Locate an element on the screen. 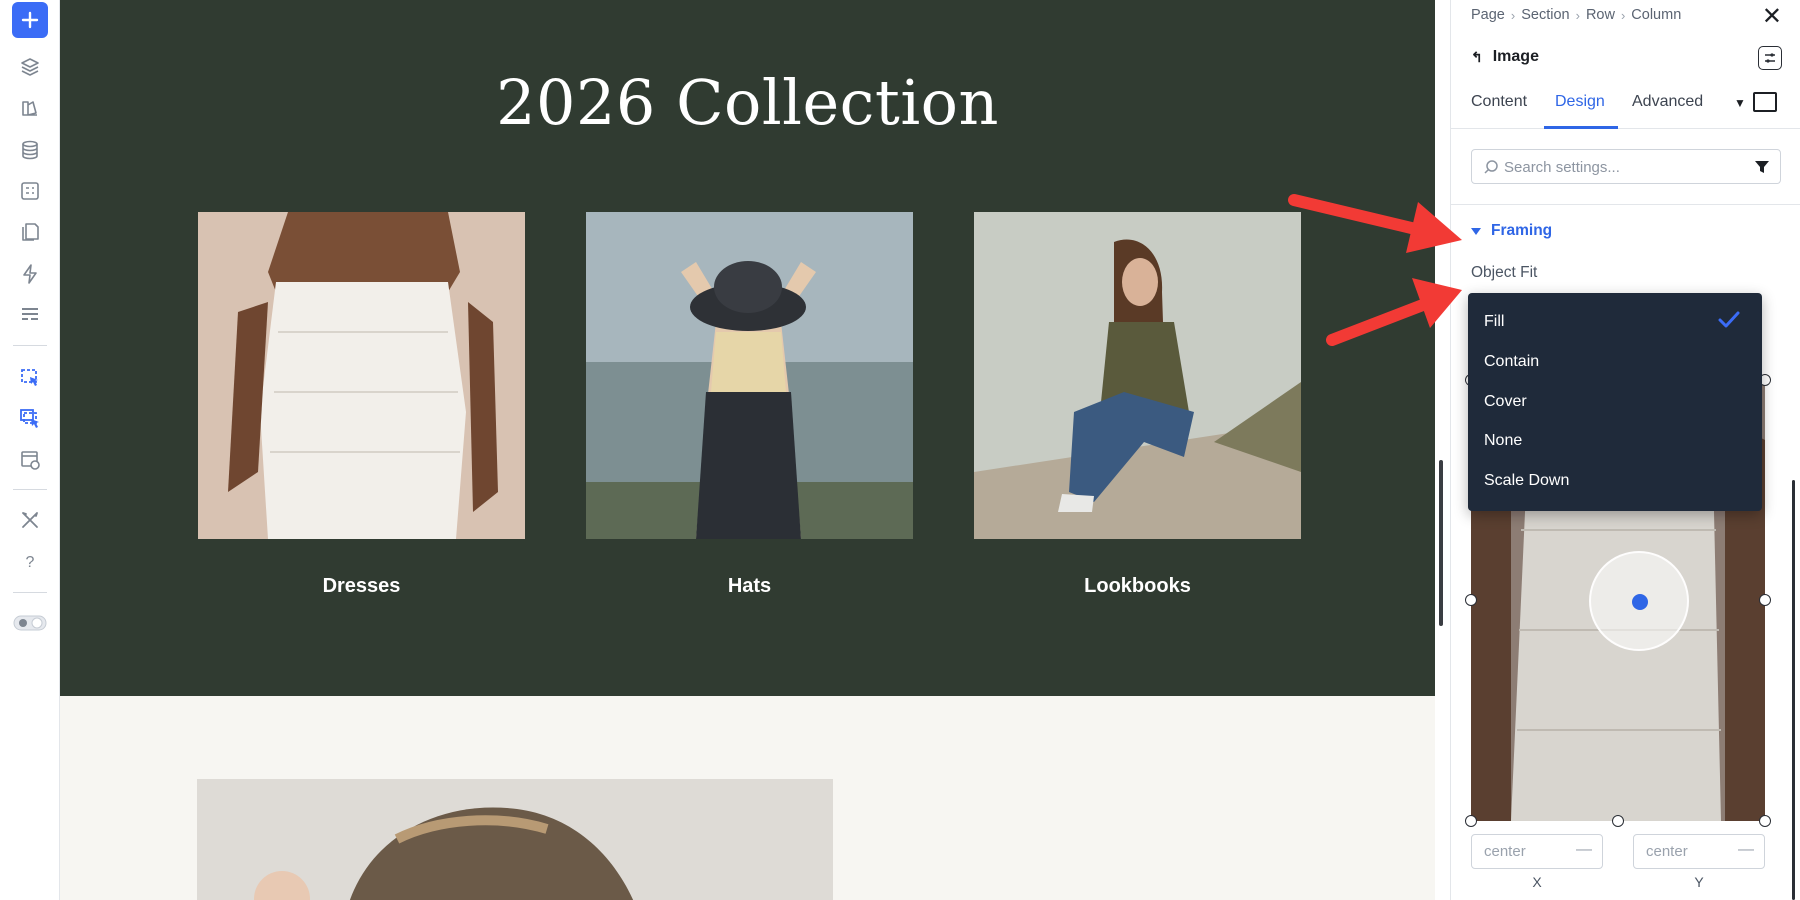  dropdown-option-cover: Cover is located at coordinates (1505, 402).